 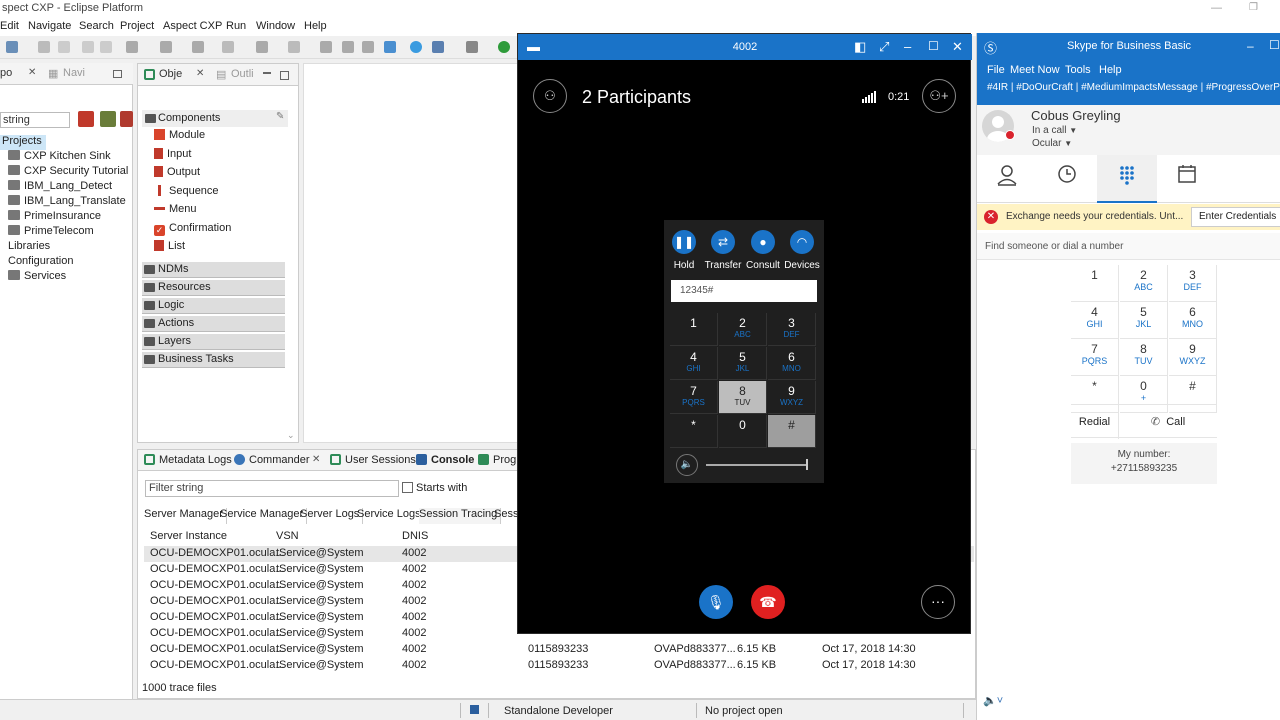 What do you see at coordinates (763, 250) in the screenshot?
I see `consult-button: ● Consult` at bounding box center [763, 250].